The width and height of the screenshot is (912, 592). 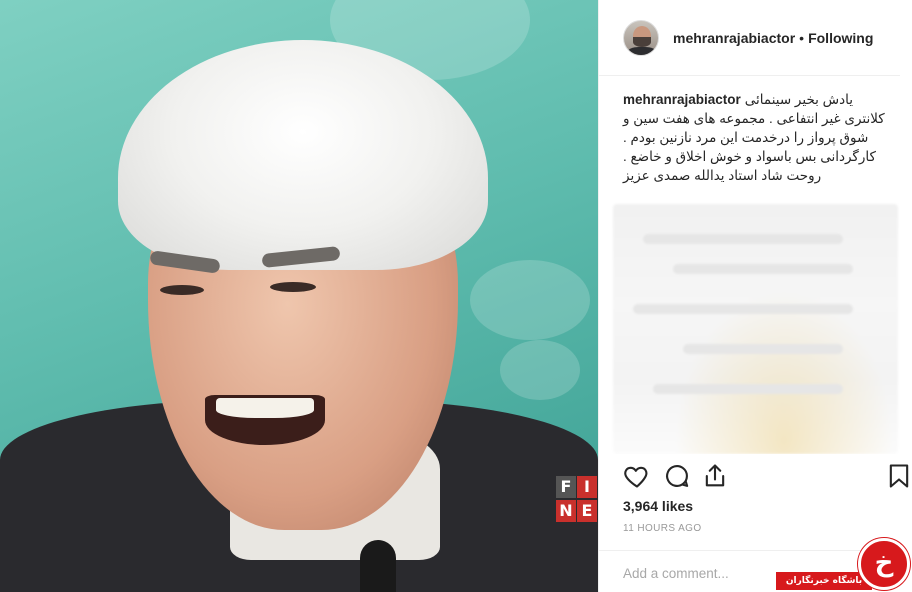 I want to click on news-agency-watermark: باشگاه خبرنگاران خ, so click(x=844, y=565).